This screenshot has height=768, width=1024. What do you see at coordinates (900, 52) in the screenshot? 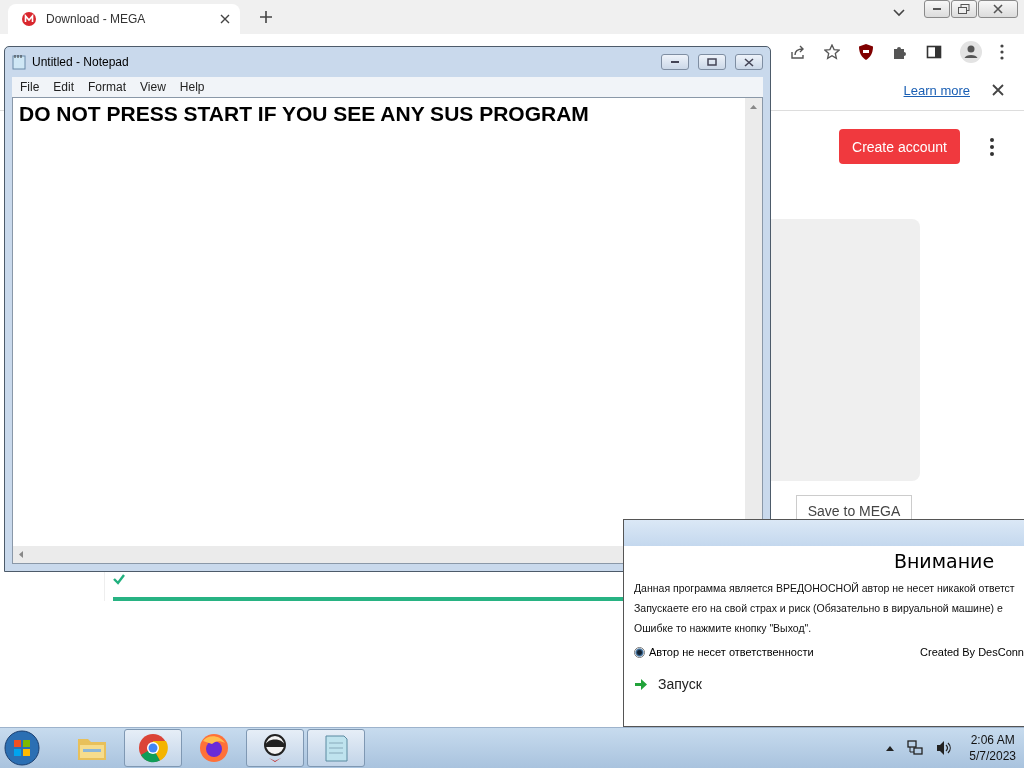
I see `puzzle-icon` at bounding box center [900, 52].